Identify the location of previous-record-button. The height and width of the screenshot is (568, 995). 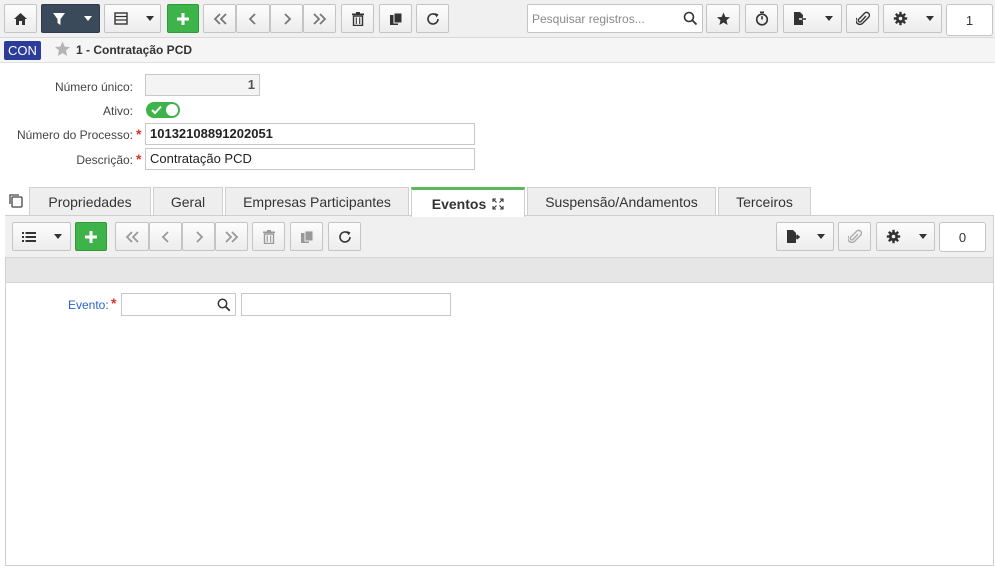
(253, 18).